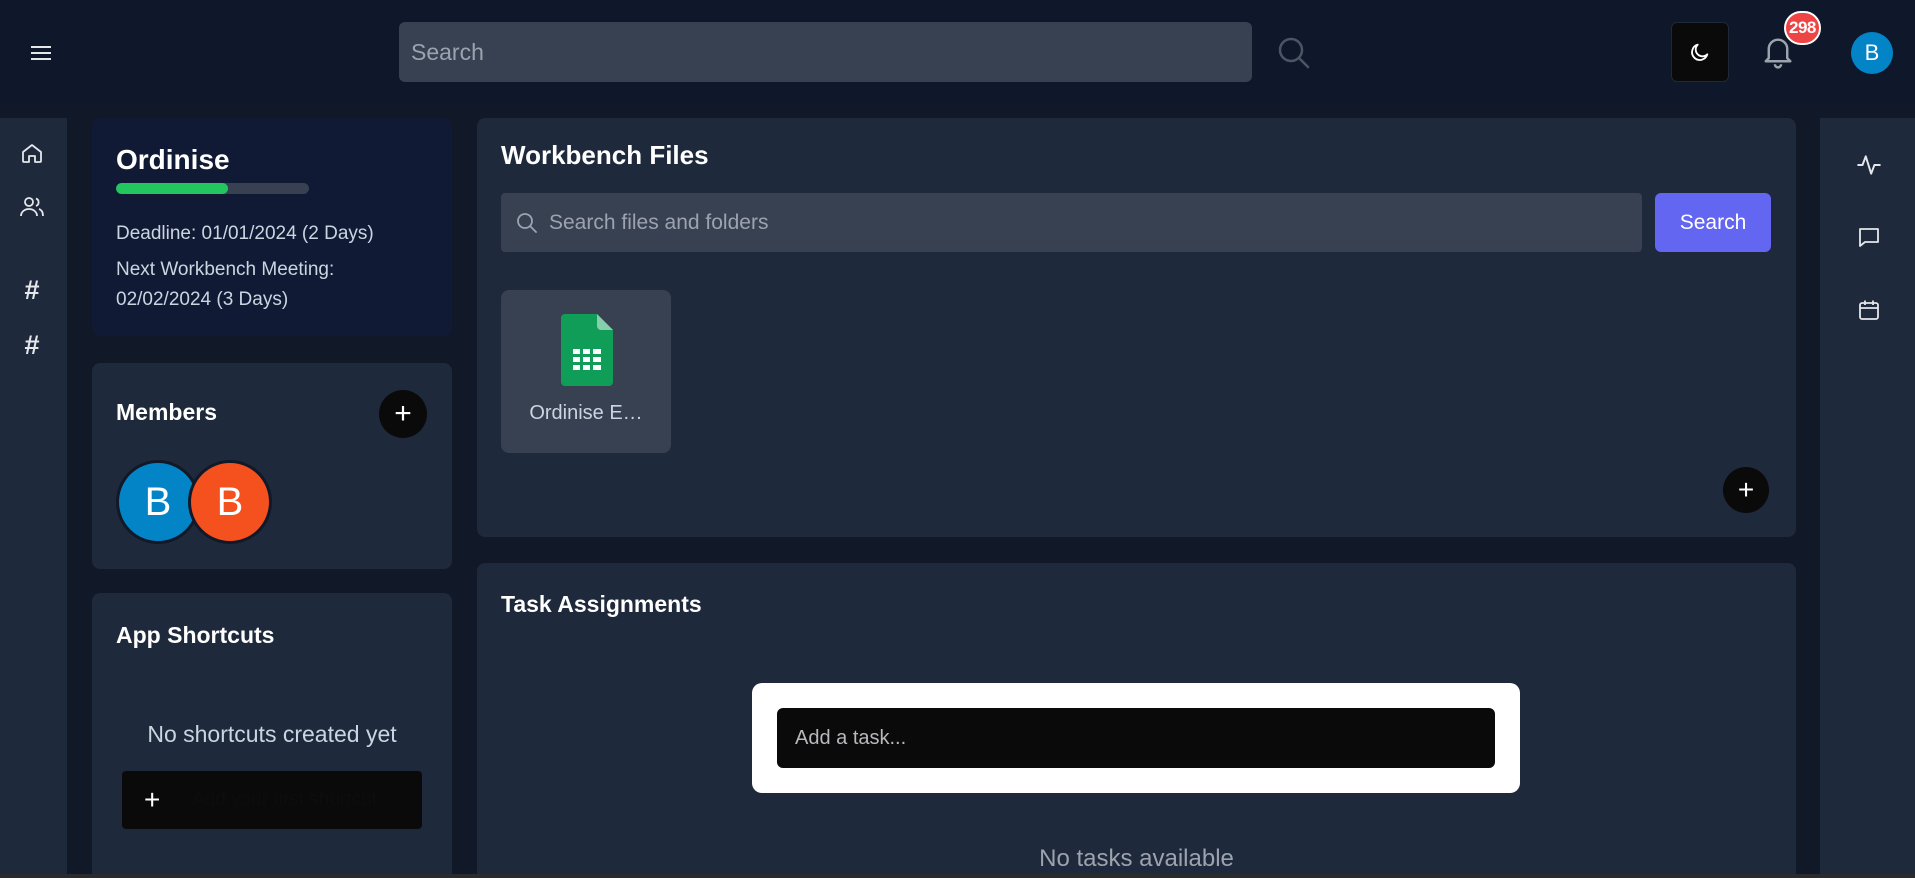 The image size is (1915, 878). Describe the element at coordinates (230, 502) in the screenshot. I see `member-avatar: B` at that location.